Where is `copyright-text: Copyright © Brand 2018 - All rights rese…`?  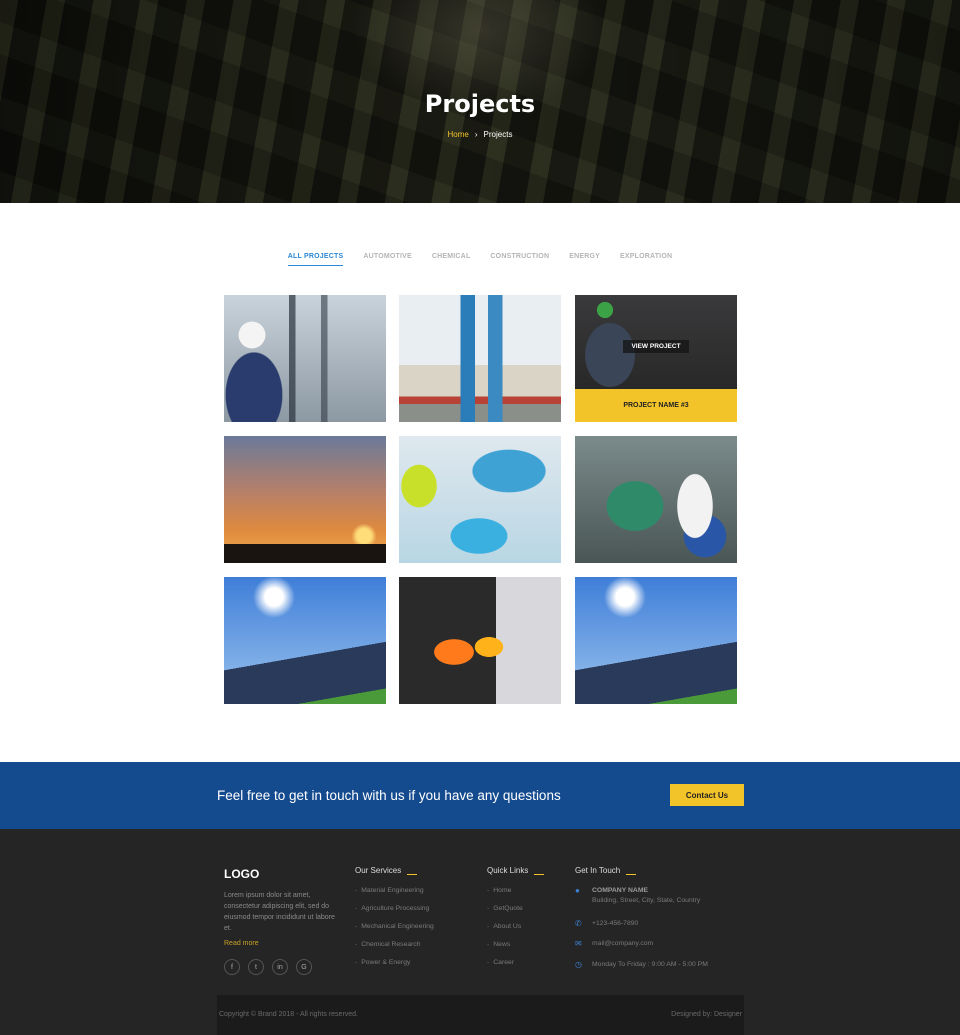 copyright-text: Copyright © Brand 2018 - All rights rese… is located at coordinates (289, 1014).